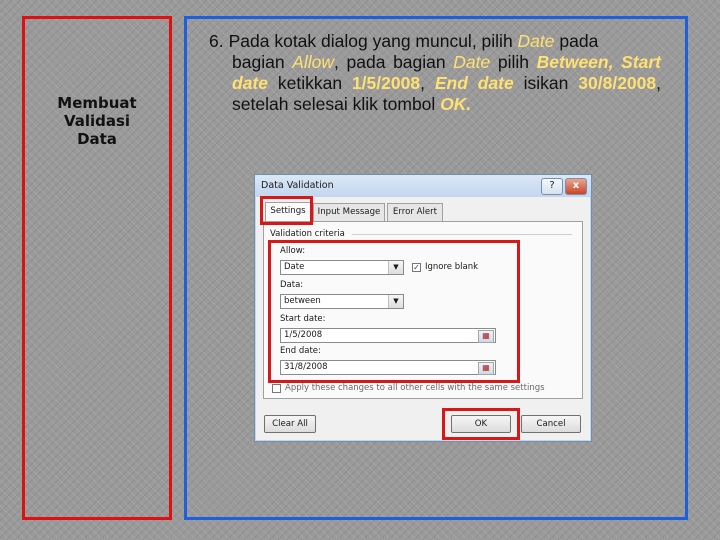 Image resolution: width=720 pixels, height=540 pixels. I want to click on apply-all-checkbox, so click(276, 388).